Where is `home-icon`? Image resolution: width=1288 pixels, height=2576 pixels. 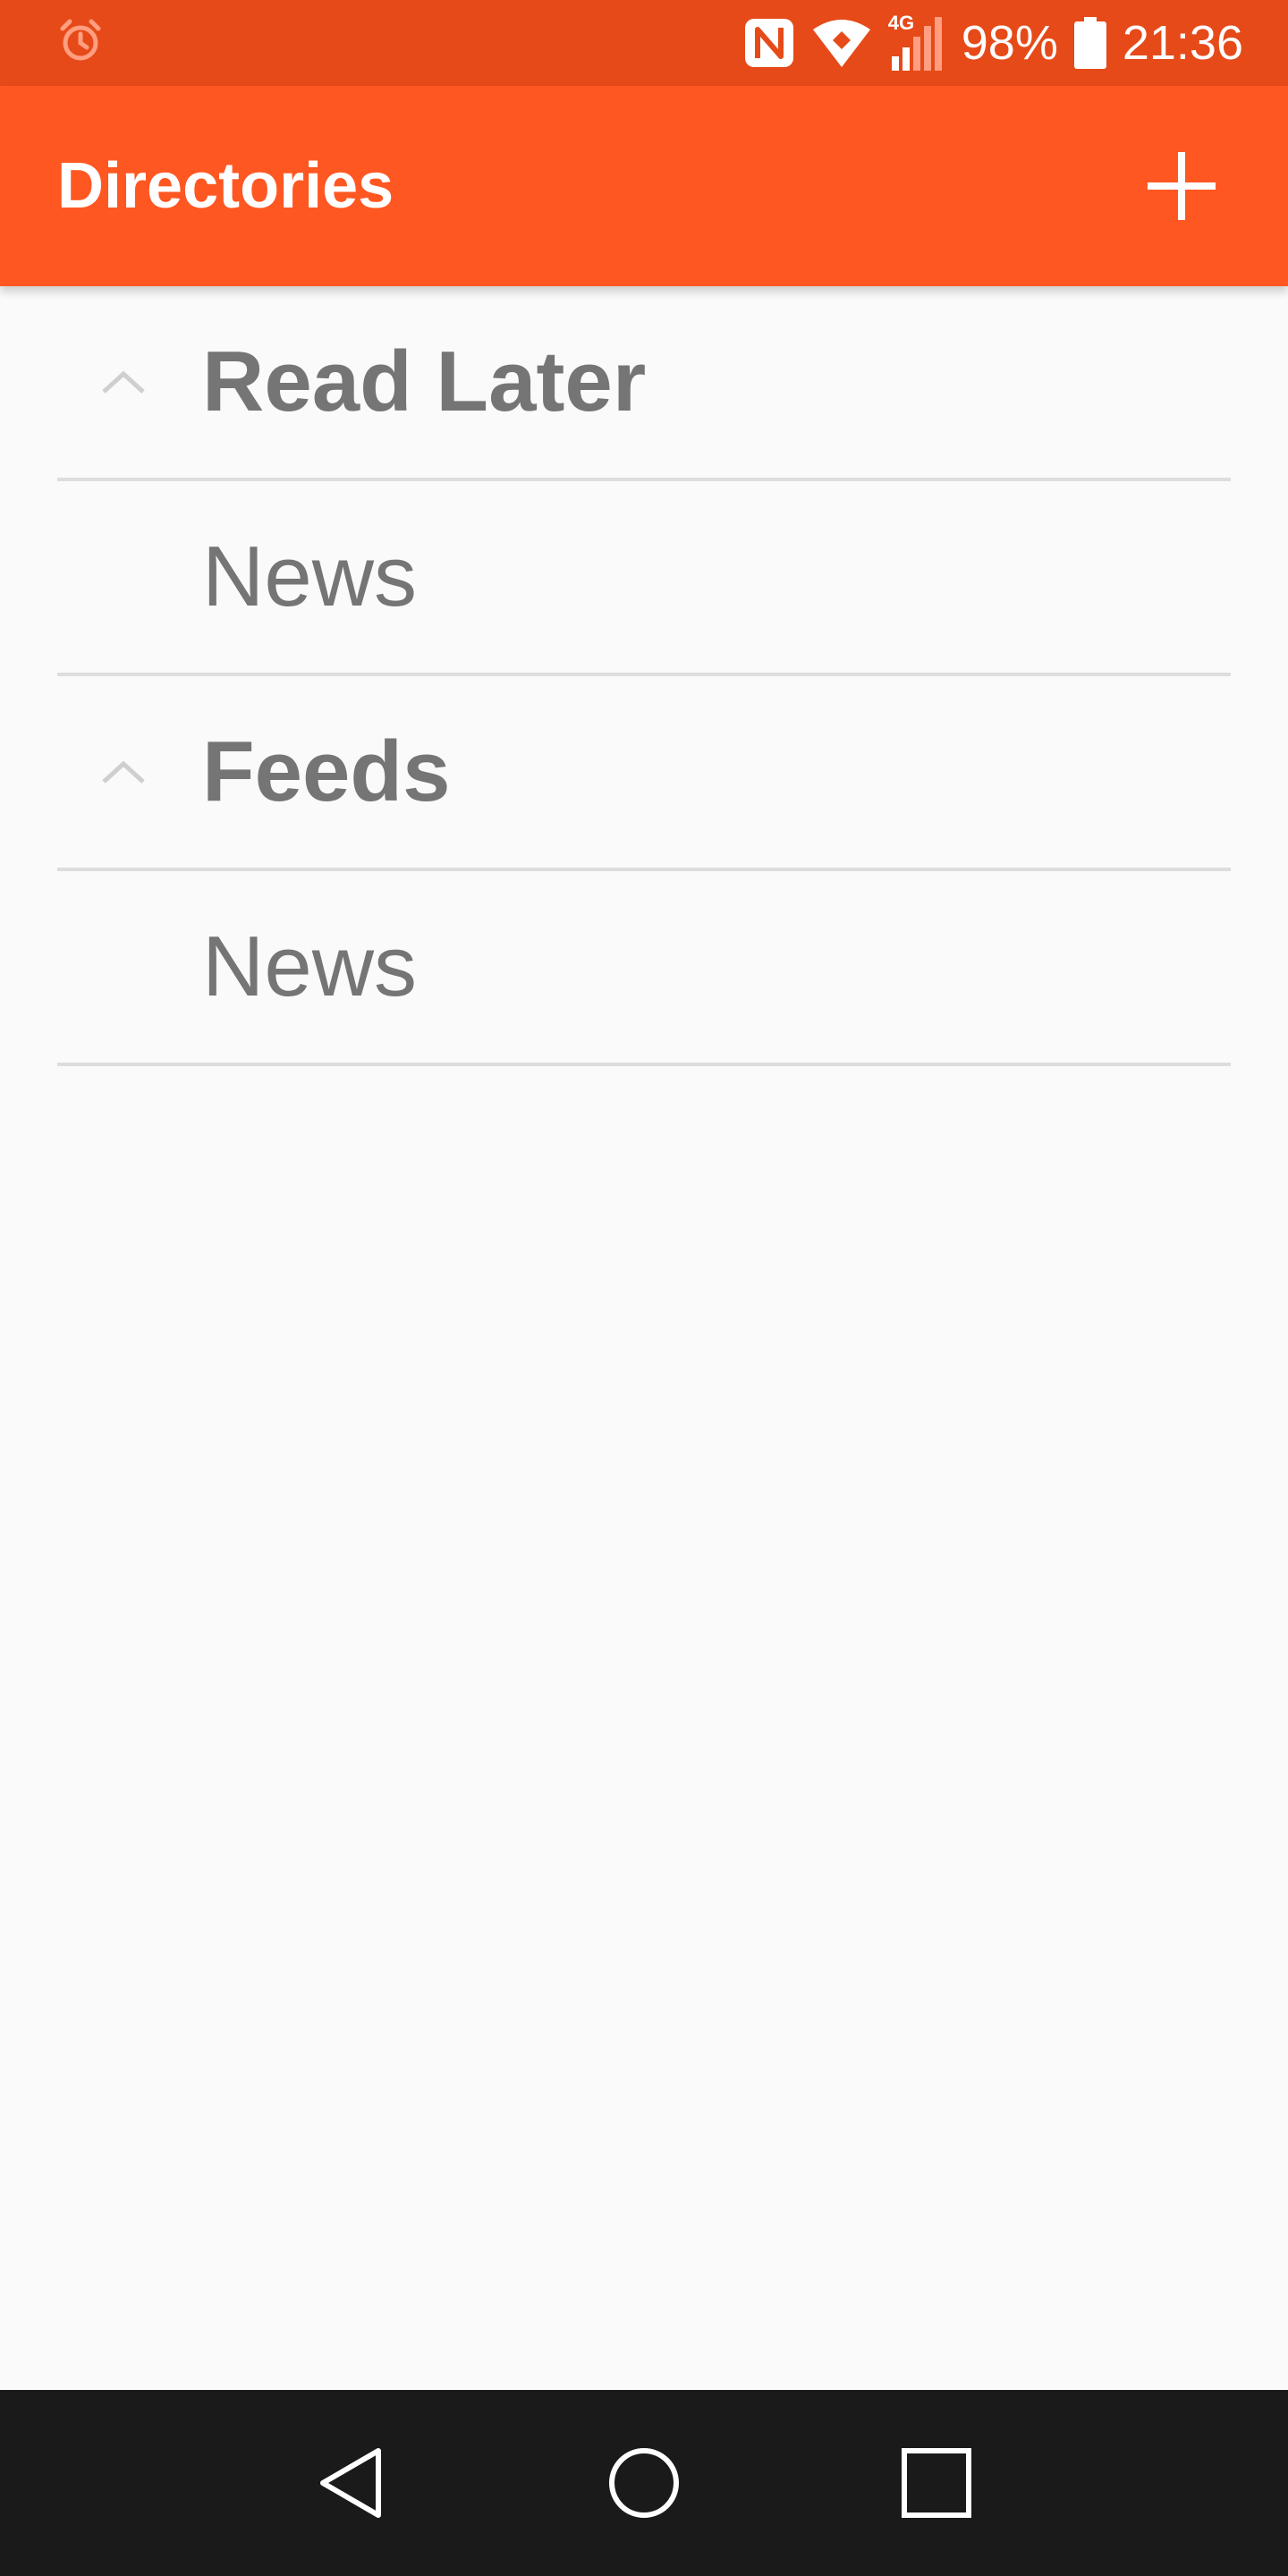 home-icon is located at coordinates (643, 2483).